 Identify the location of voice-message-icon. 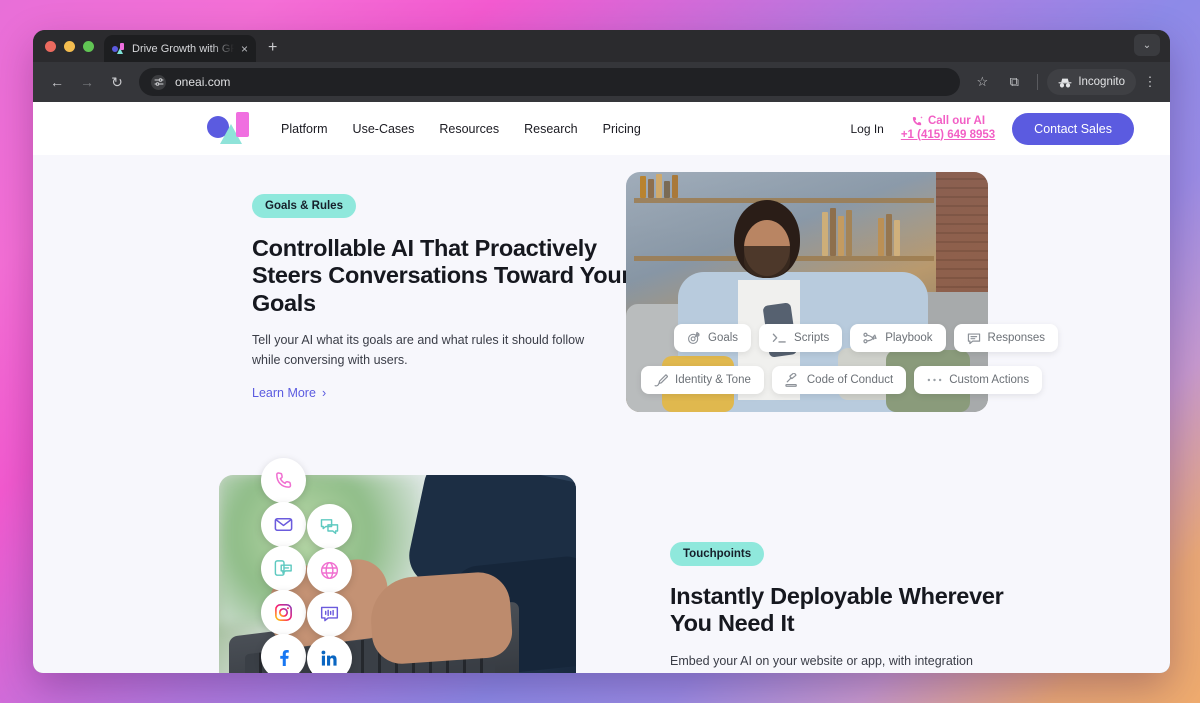
(329, 614).